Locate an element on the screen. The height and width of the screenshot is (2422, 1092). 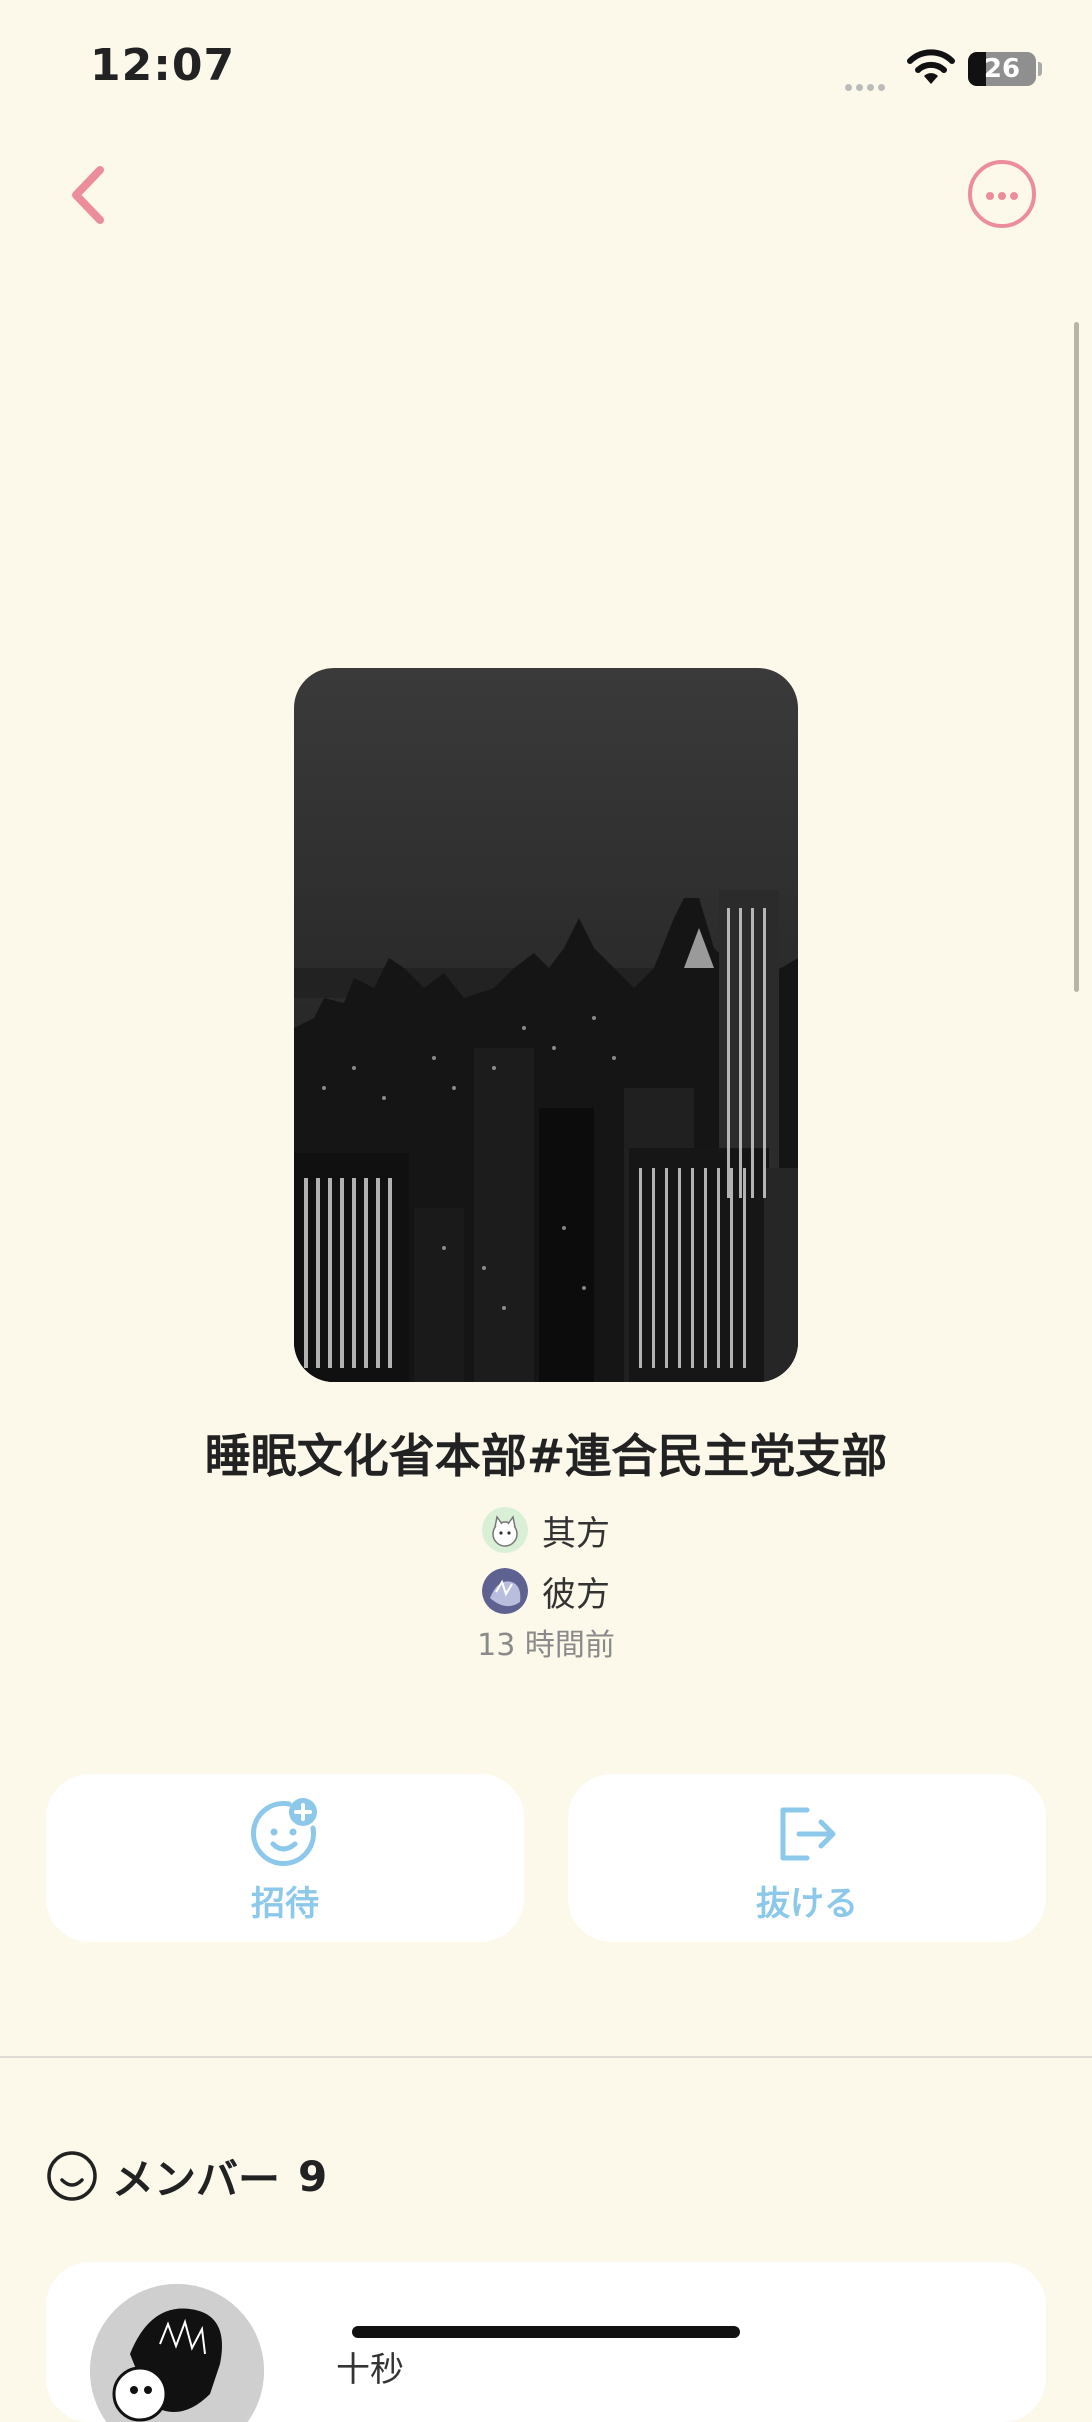
cat-avatar-icon is located at coordinates (505, 1530).